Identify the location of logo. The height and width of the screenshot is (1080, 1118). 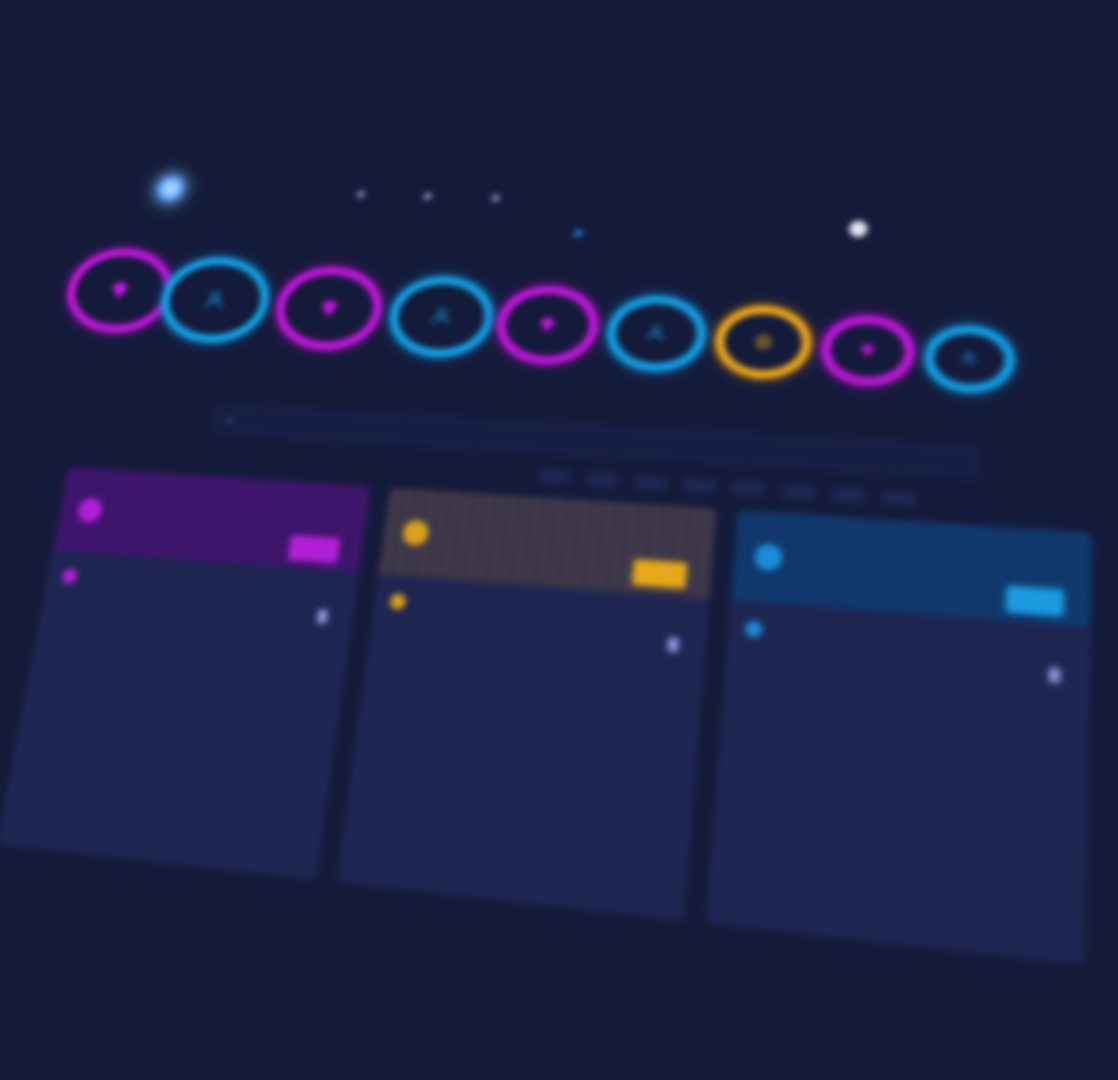
(172, 189).